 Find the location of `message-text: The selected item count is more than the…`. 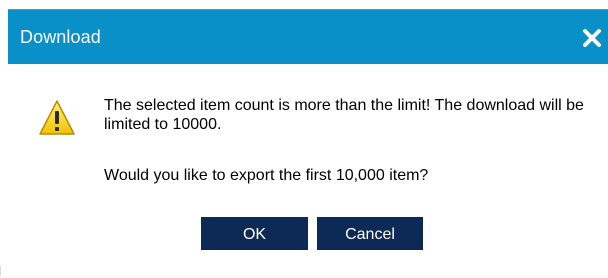

message-text: The selected item count is more than the… is located at coordinates (344, 115).